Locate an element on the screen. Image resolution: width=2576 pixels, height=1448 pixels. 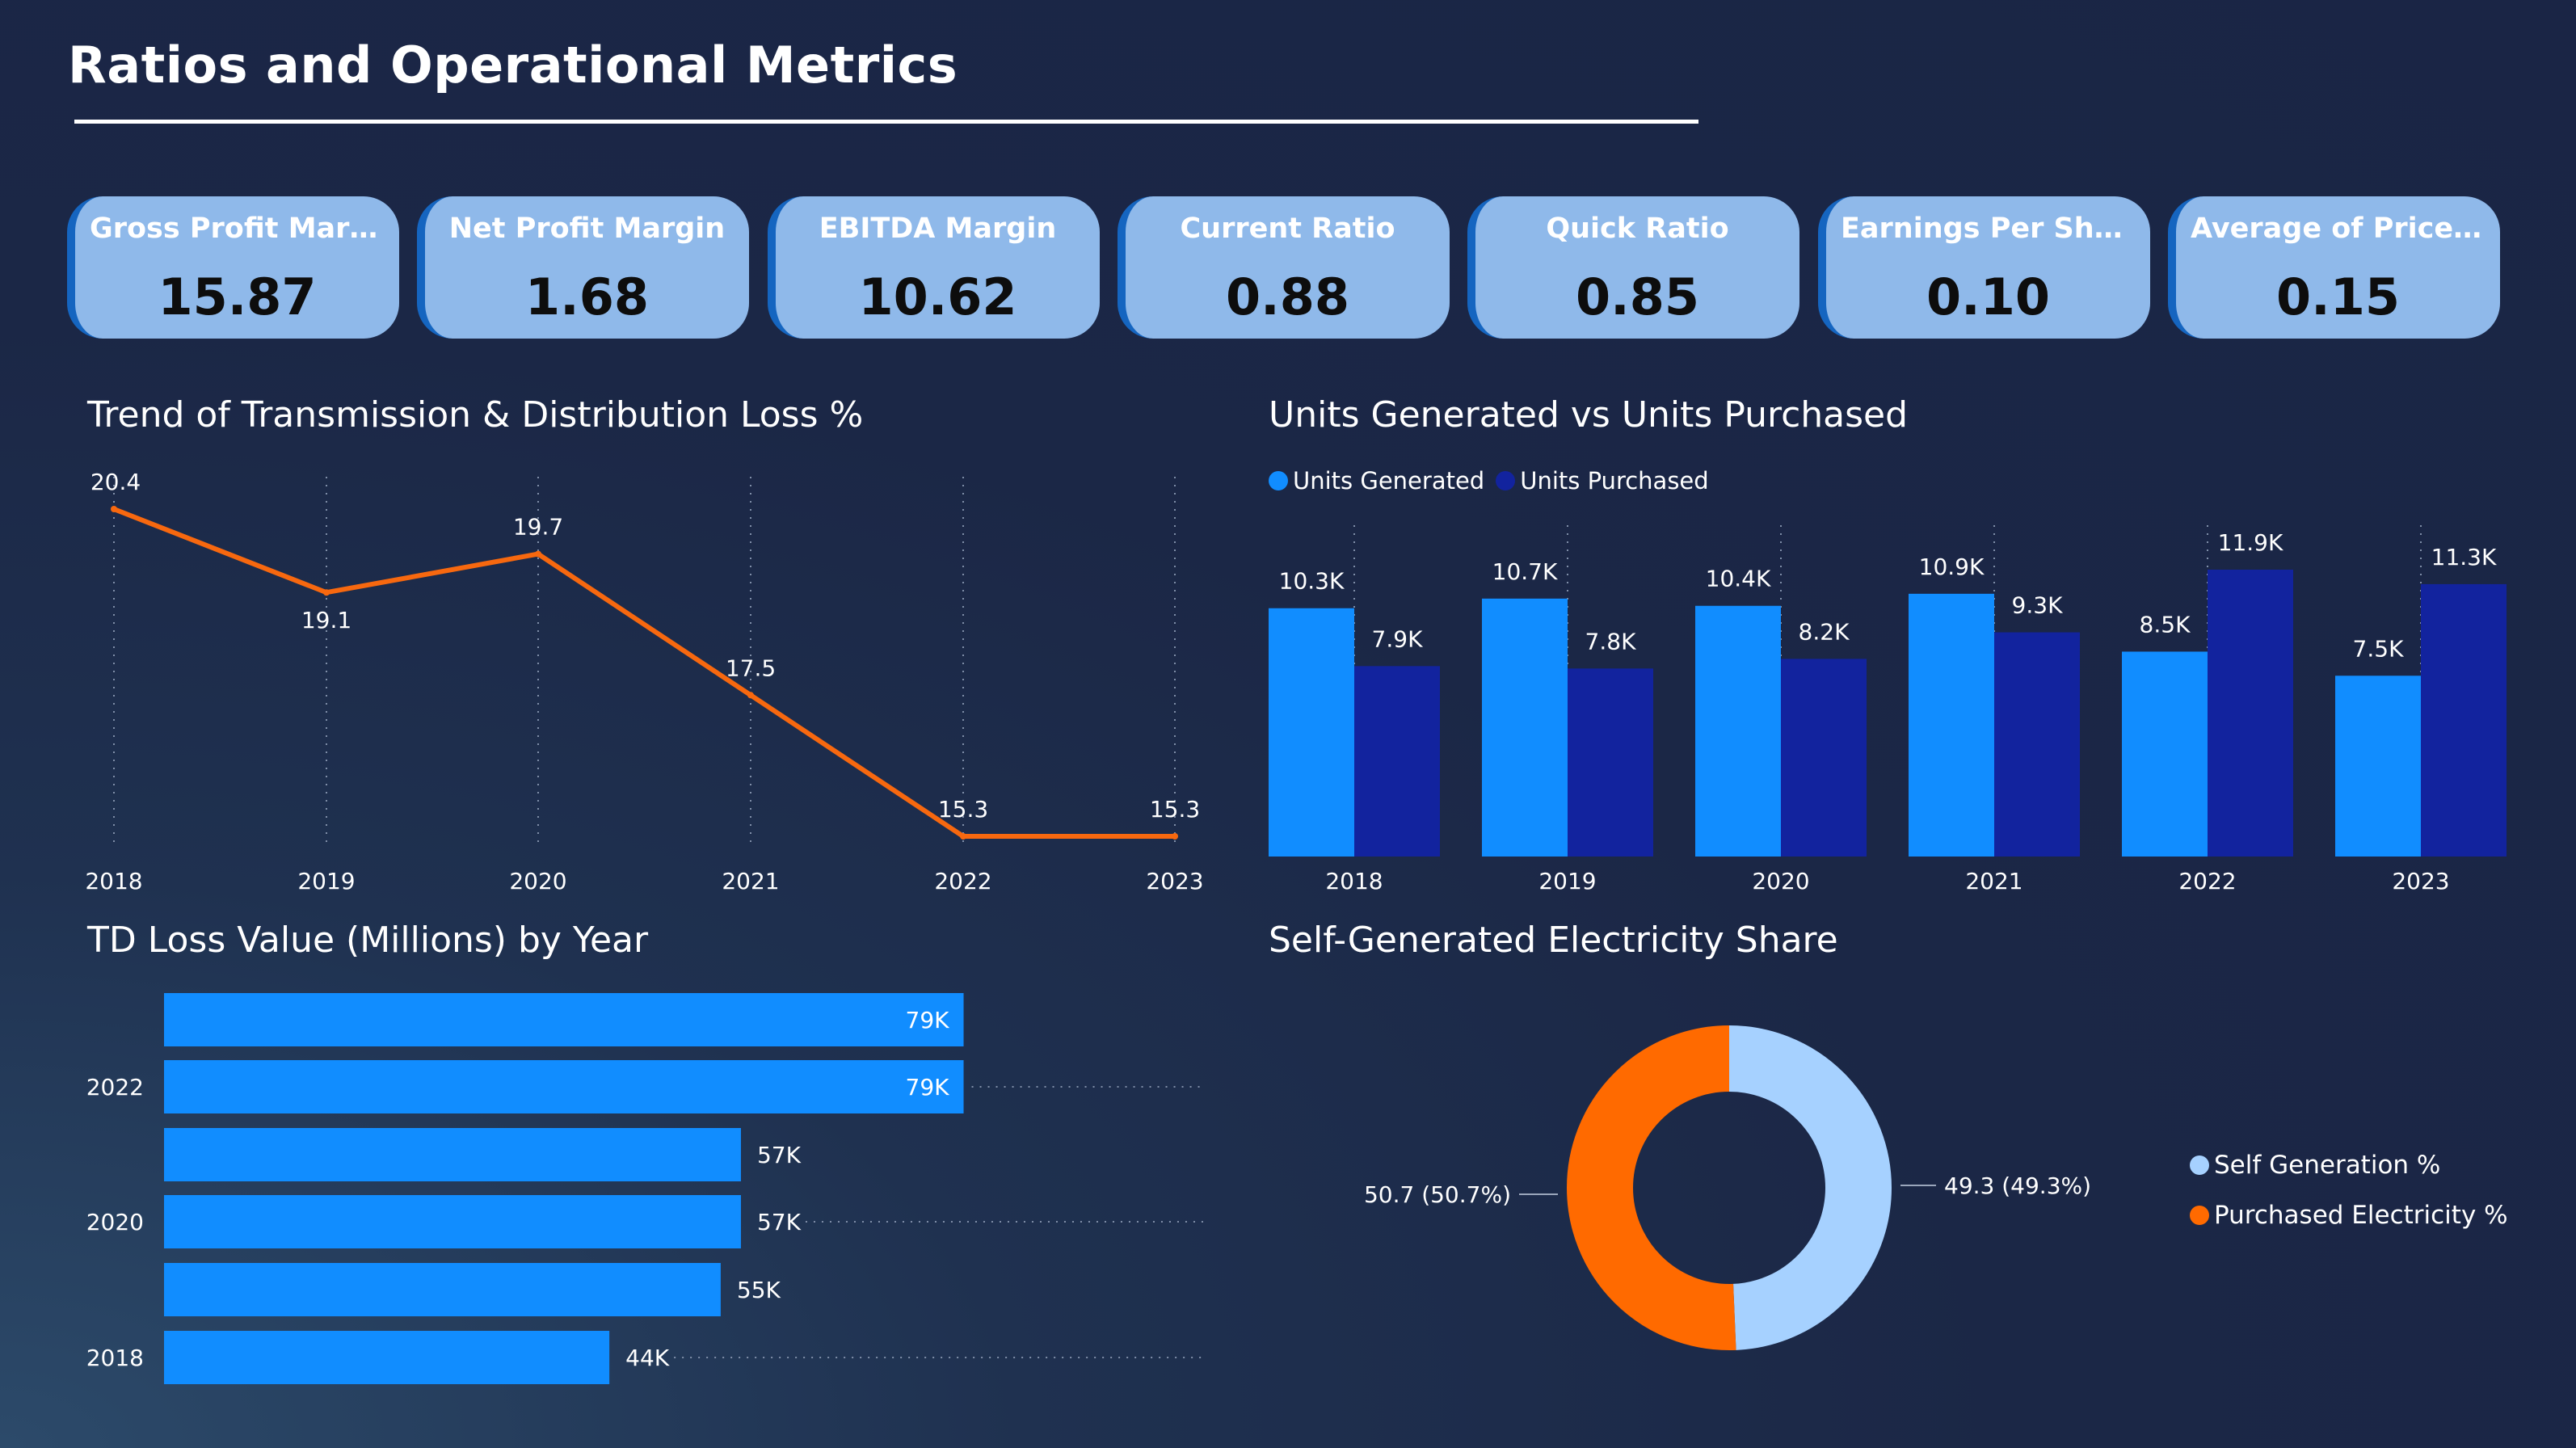
data-label: 10.3K is located at coordinates (1312, 581).